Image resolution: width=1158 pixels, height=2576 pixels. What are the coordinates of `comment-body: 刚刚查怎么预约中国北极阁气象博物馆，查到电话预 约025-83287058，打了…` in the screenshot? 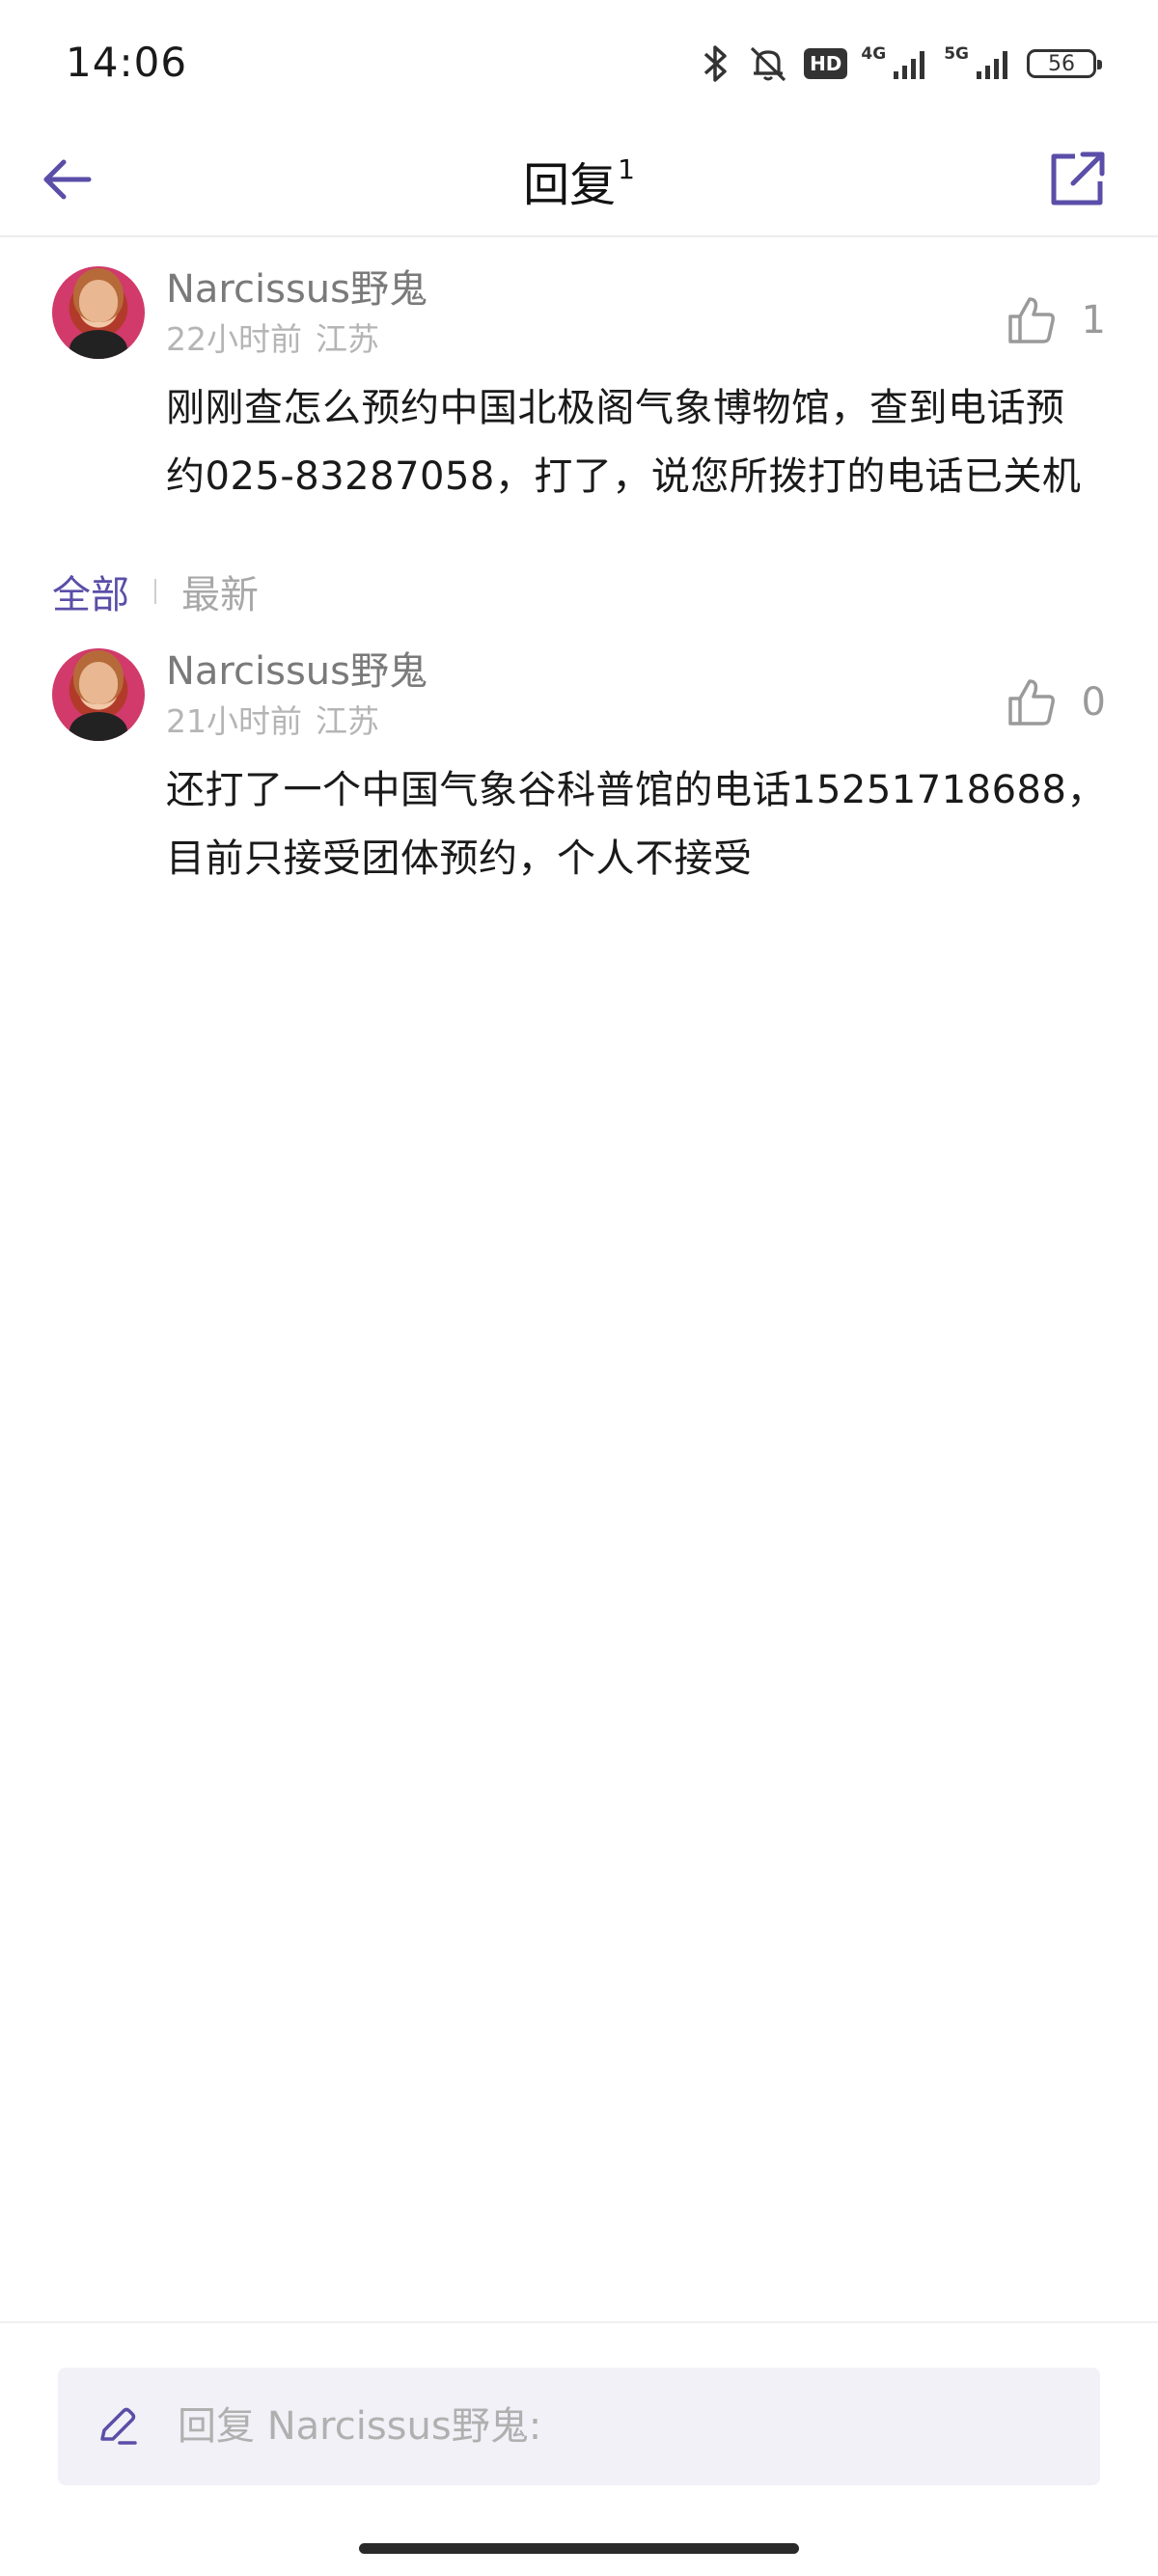 It's located at (639, 443).